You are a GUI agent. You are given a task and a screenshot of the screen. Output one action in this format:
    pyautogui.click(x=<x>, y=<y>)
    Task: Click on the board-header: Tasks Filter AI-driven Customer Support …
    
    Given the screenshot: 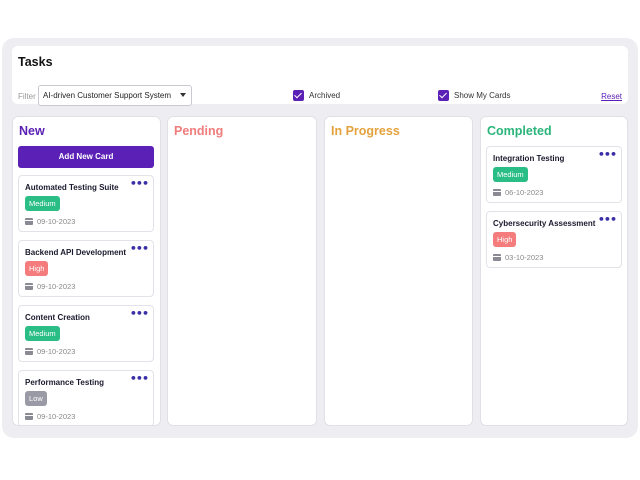 What is the action you would take?
    pyautogui.click(x=320, y=76)
    